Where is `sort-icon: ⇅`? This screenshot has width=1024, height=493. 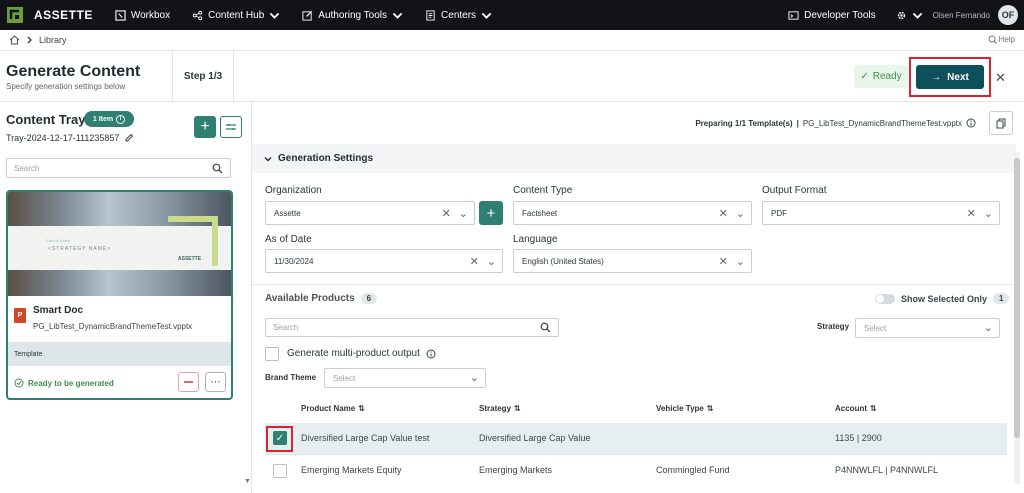 sort-icon: ⇅ is located at coordinates (517, 408).